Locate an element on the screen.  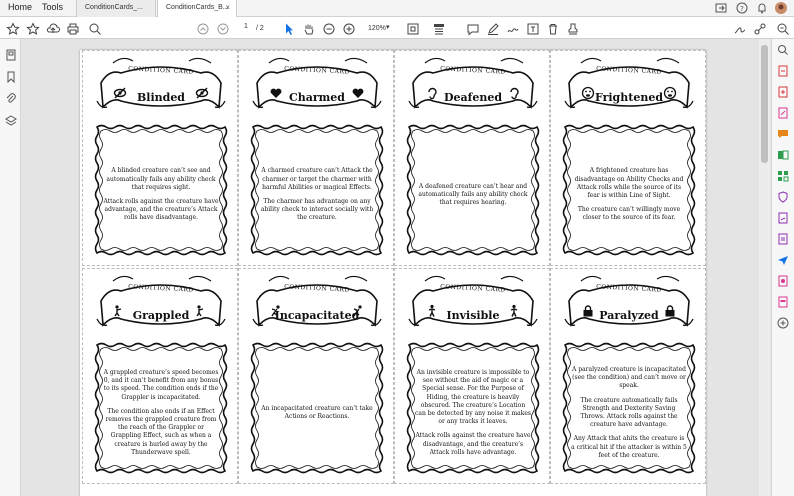
menu-tools: Tools is located at coordinates (52, 7).